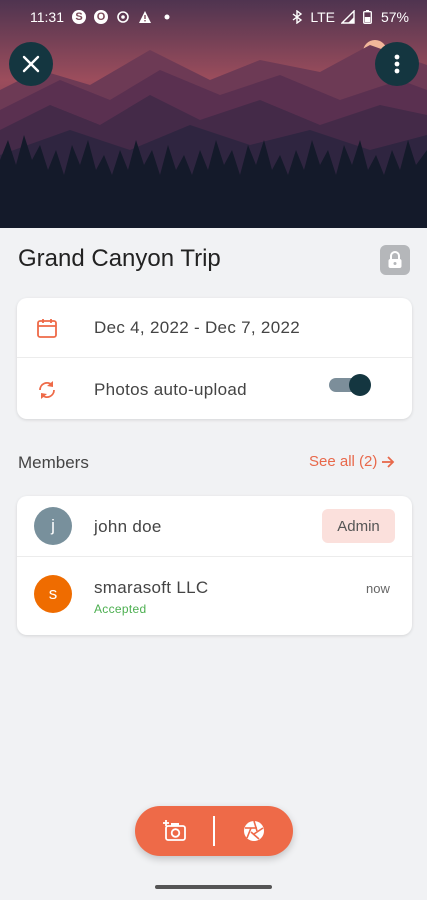 The image size is (427, 900). I want to click on role-badge: Admin, so click(358, 526).